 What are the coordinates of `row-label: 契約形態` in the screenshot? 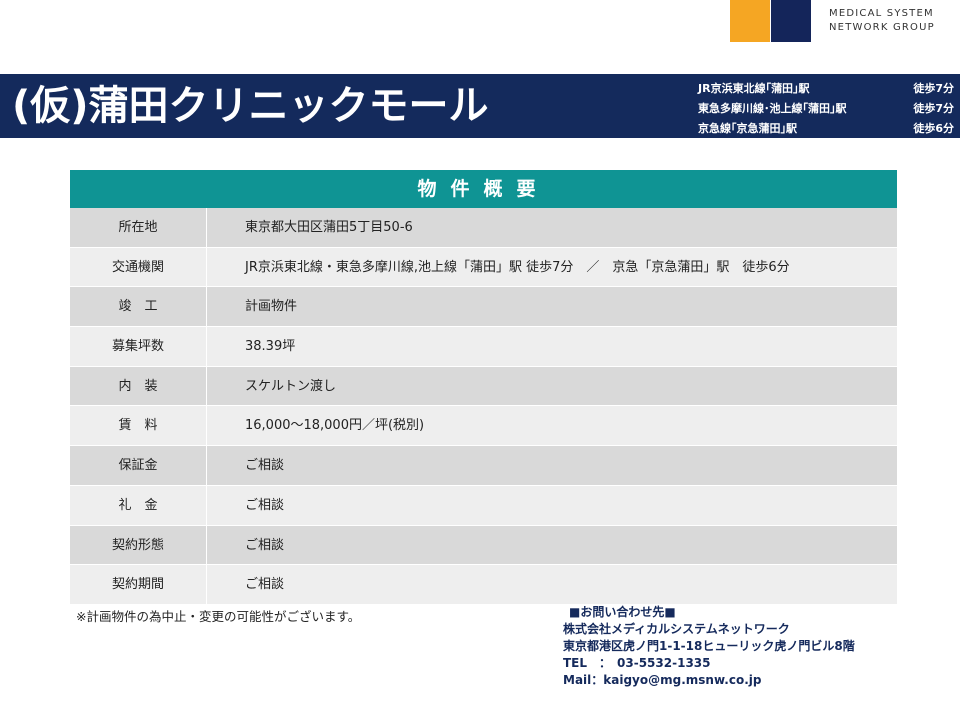 It's located at (138, 545).